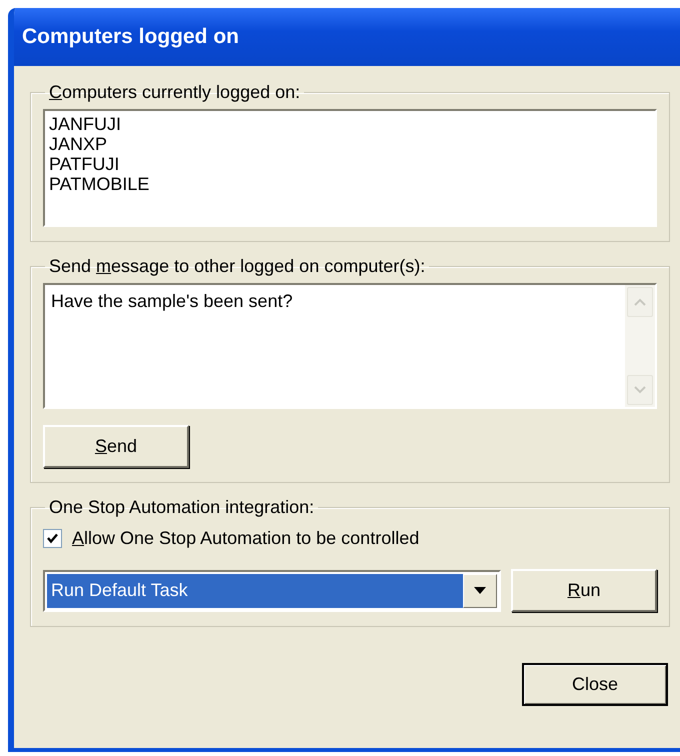 This screenshot has width=680, height=756. I want to click on group-label: Send message to other logged on computer(s):, so click(237, 266).